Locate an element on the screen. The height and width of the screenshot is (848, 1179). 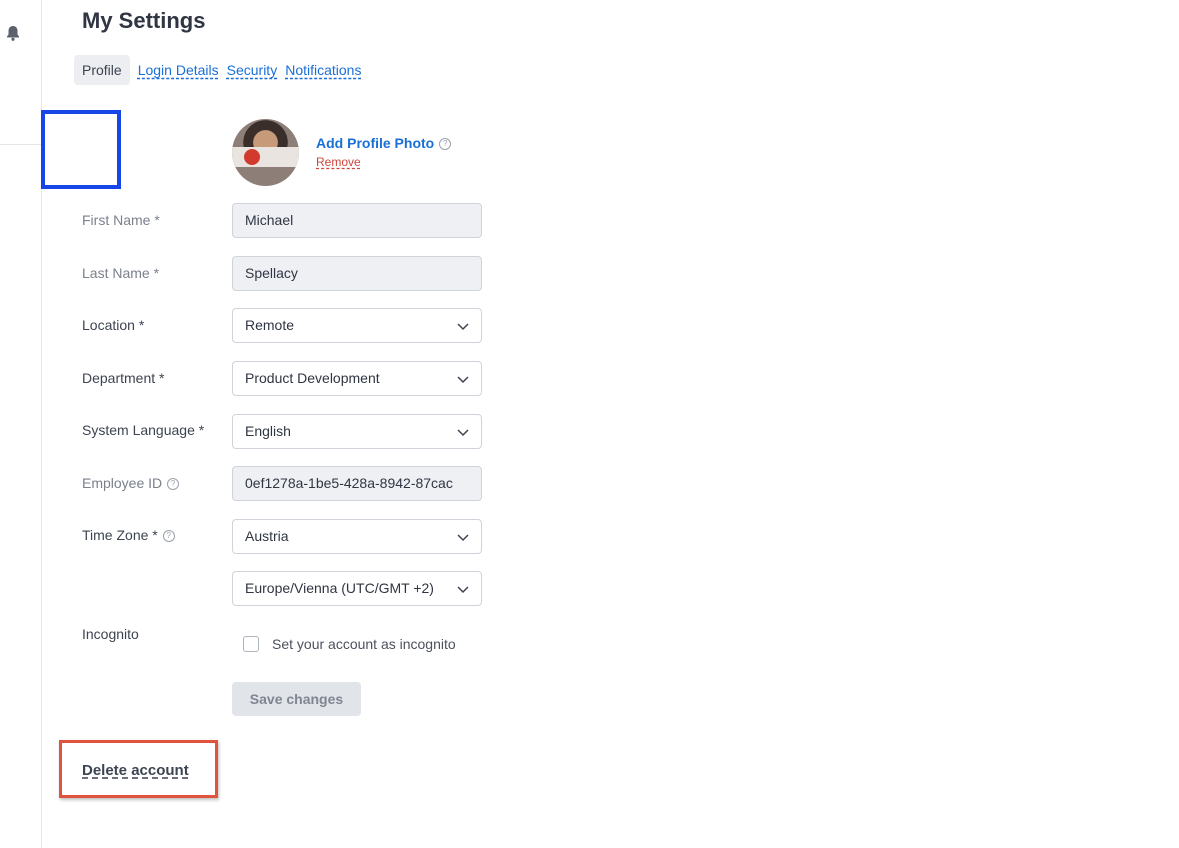
avatar-band is located at coordinates (265, 157).